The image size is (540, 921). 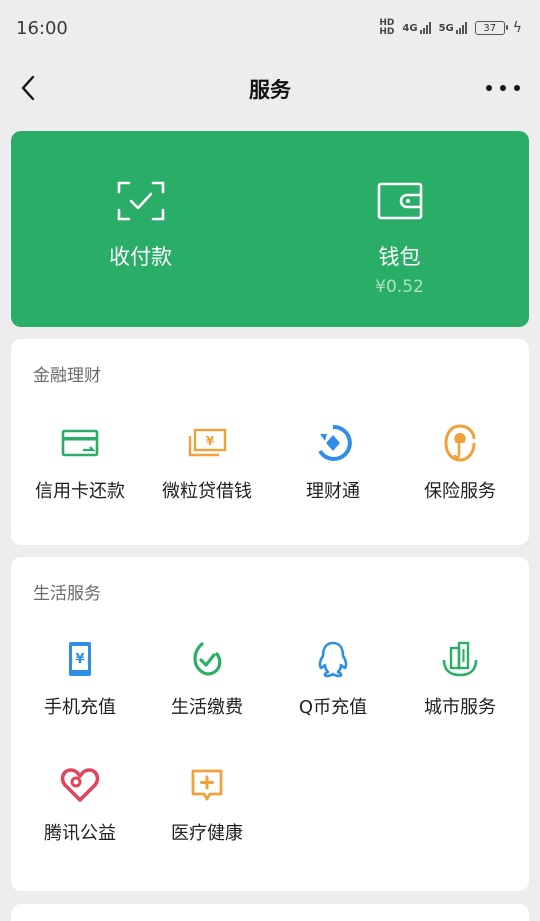 I want to click on phone-topup-item: ¥ 手机充值, so click(x=80, y=679).